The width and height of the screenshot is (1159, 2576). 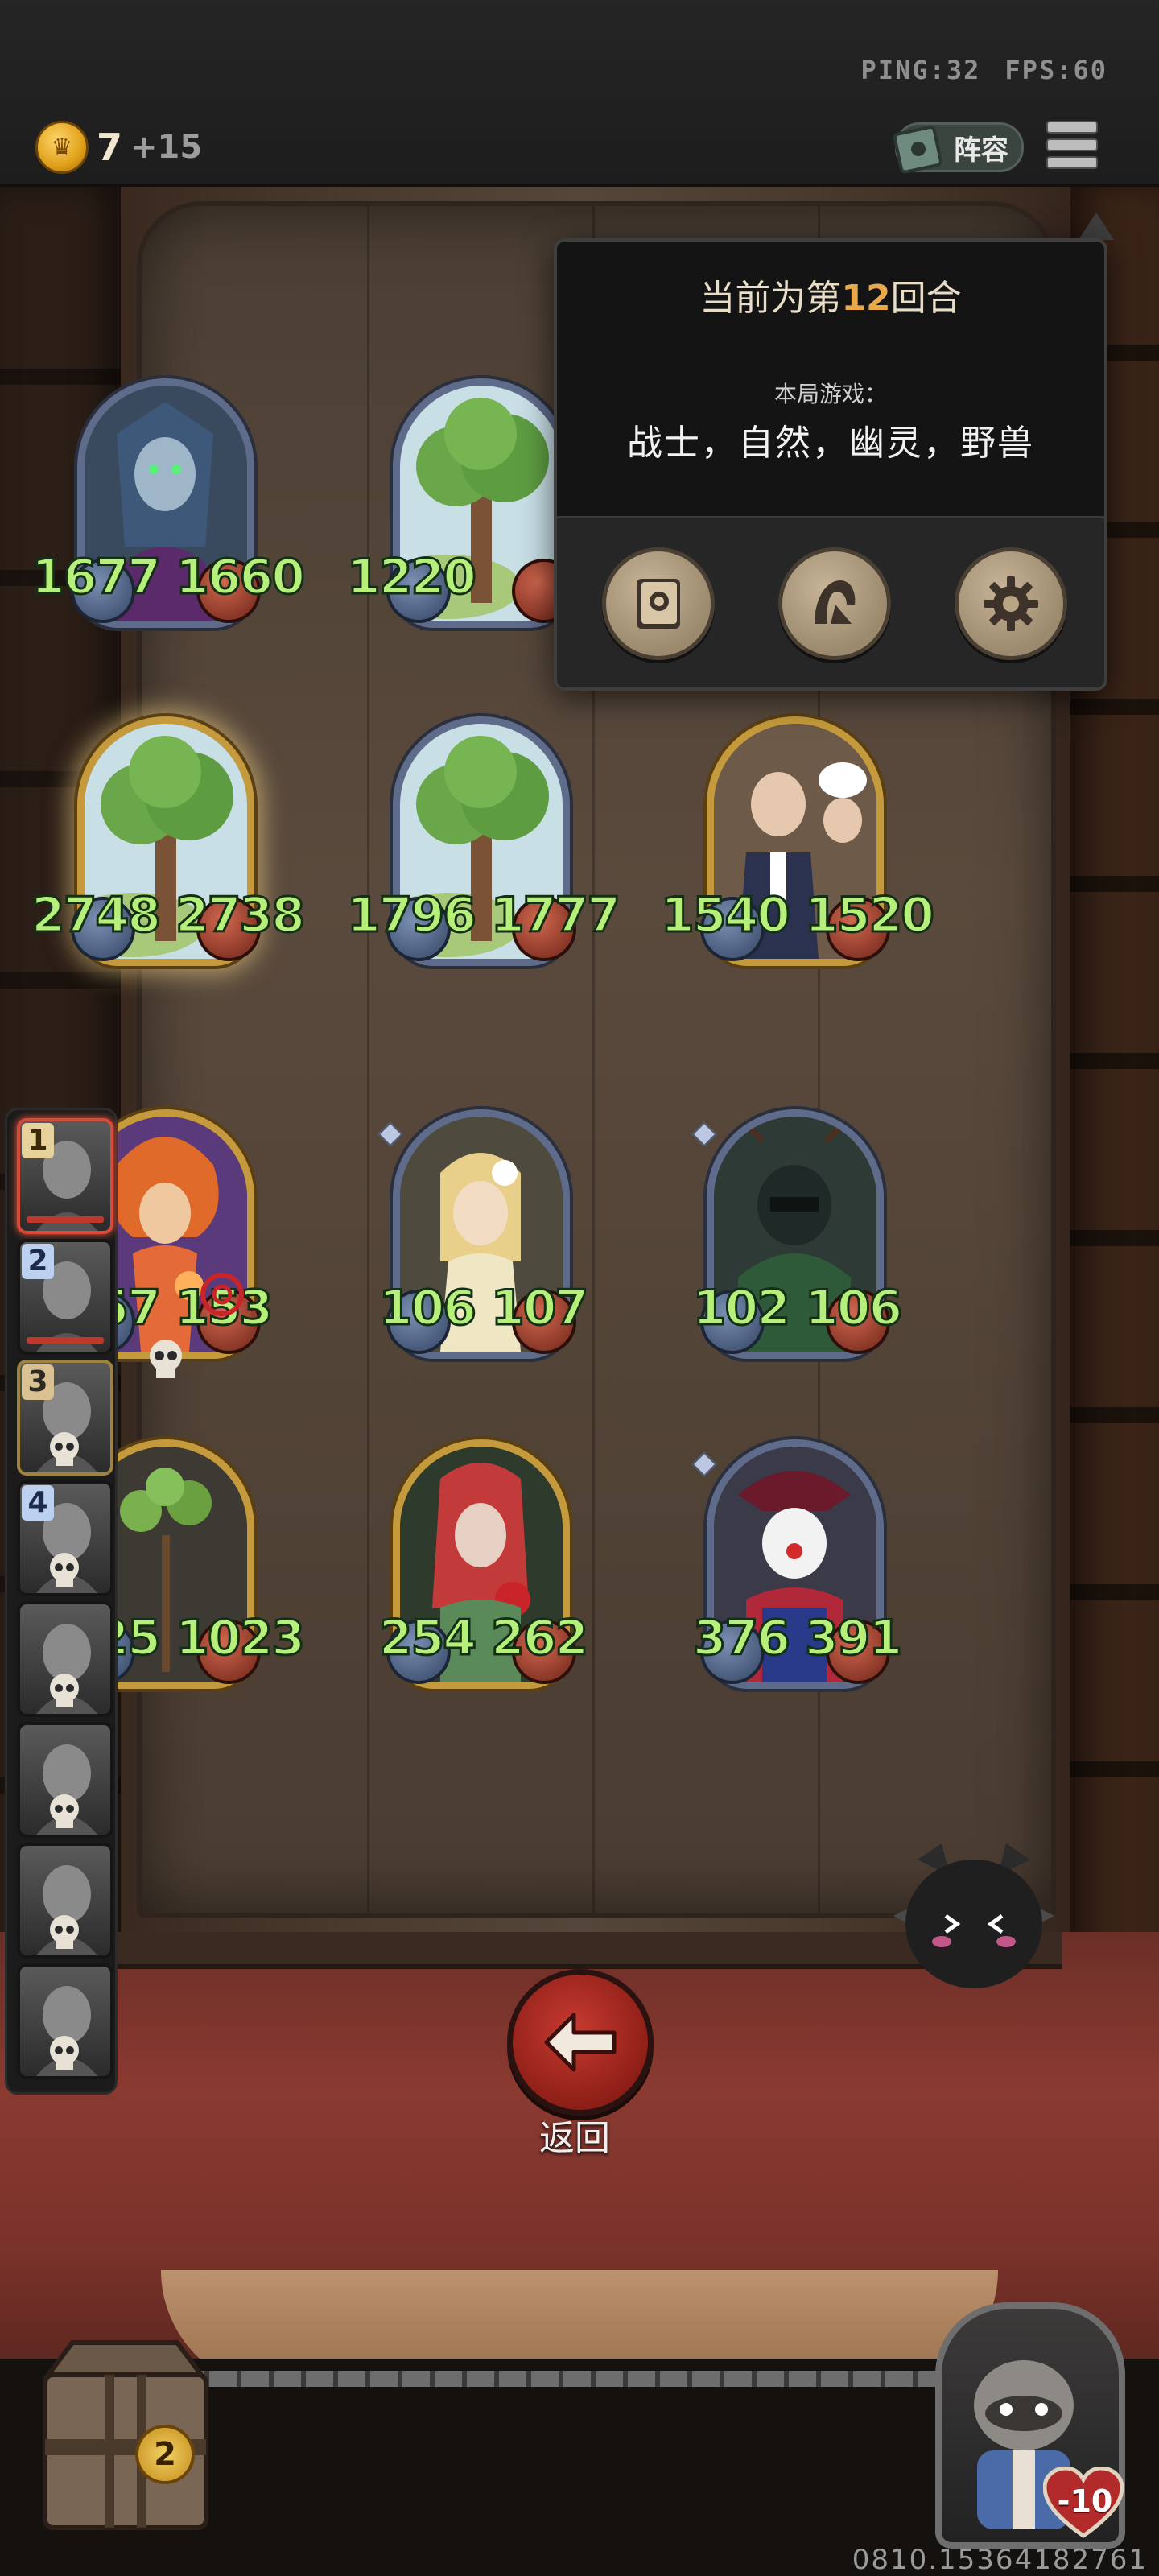 I want to click on crate-count-badge: 2, so click(x=165, y=2454).